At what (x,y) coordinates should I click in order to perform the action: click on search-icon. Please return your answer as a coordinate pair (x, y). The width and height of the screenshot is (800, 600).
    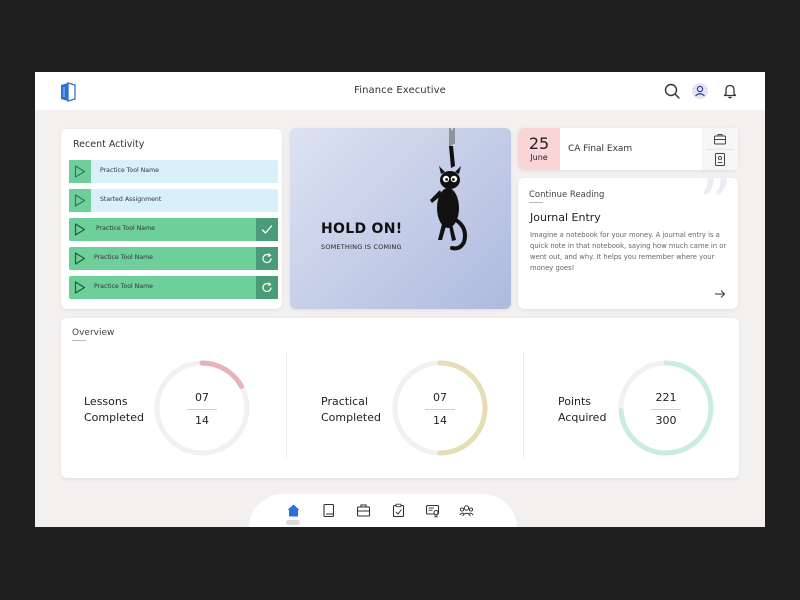
    Looking at the image, I should click on (672, 91).